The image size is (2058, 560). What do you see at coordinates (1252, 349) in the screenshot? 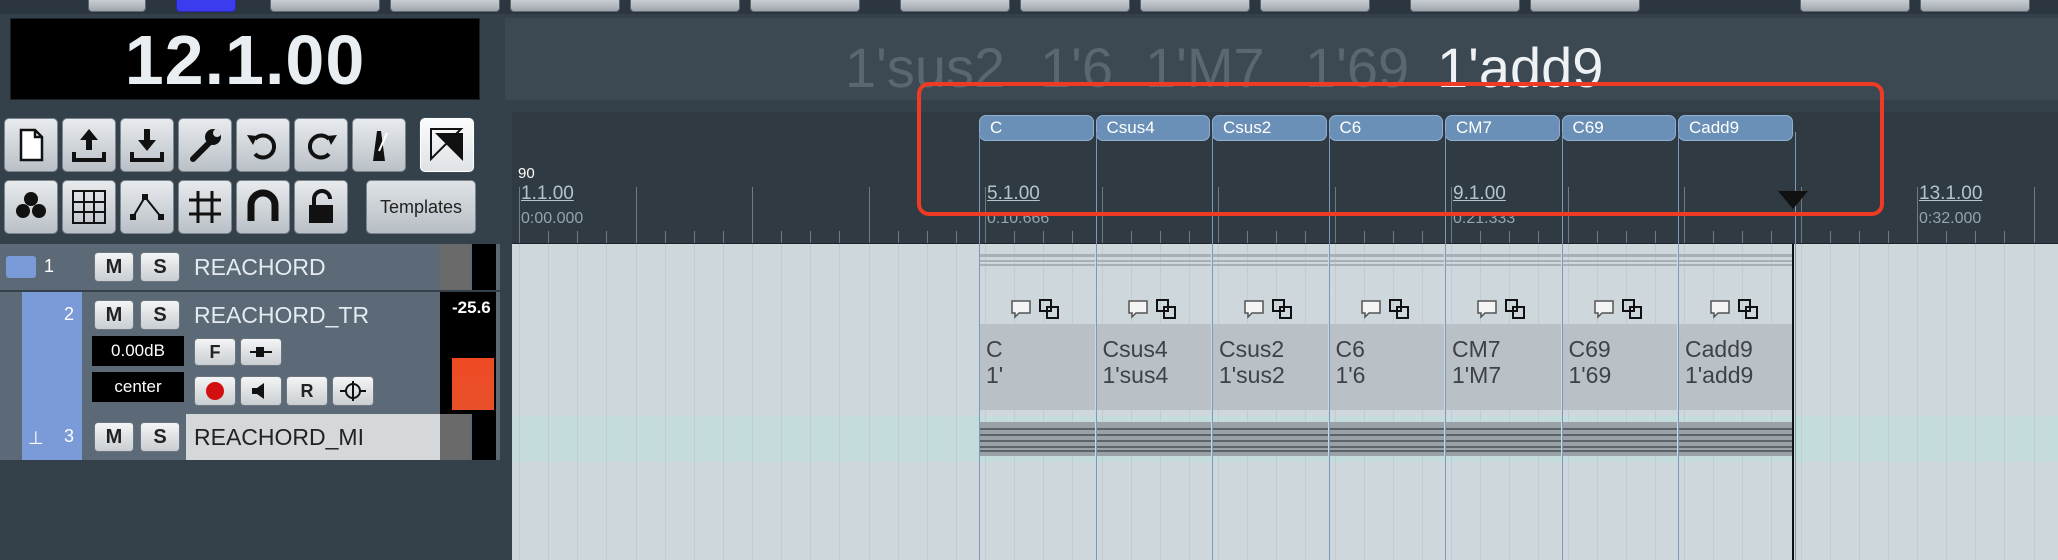
I see `chord-name: Csus2` at bounding box center [1252, 349].